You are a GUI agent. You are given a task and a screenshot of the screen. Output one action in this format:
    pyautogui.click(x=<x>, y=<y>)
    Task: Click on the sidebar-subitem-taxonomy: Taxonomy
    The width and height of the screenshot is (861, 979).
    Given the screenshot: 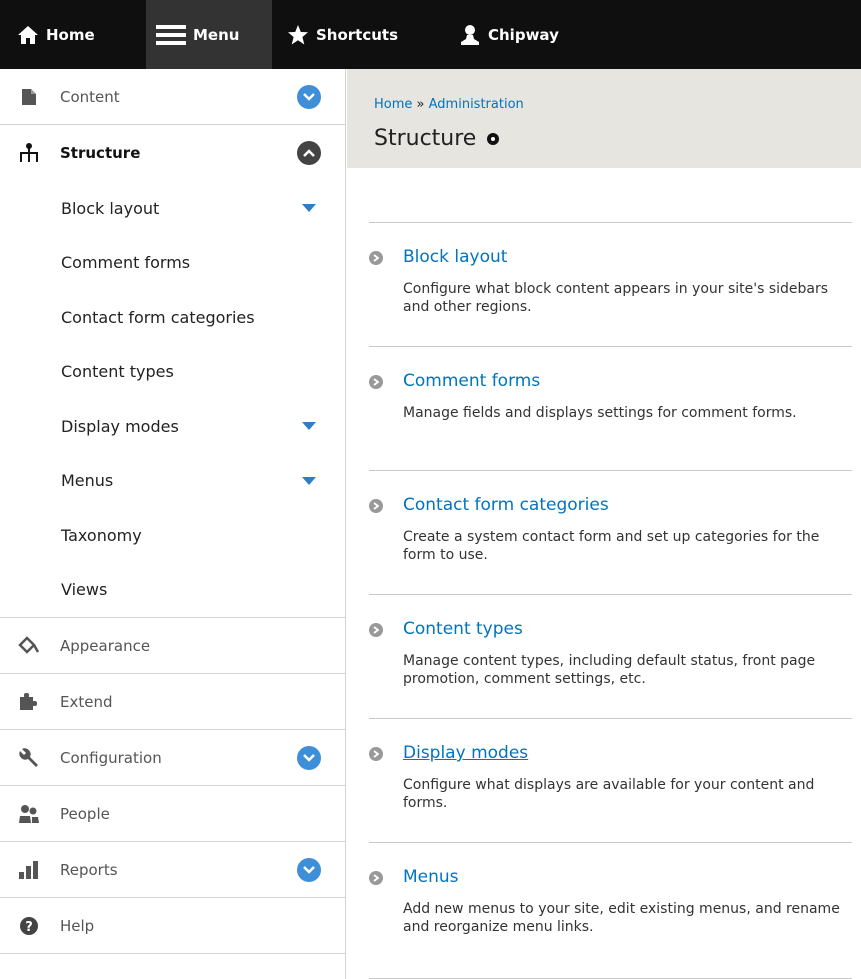 What is the action you would take?
    pyautogui.click(x=172, y=535)
    